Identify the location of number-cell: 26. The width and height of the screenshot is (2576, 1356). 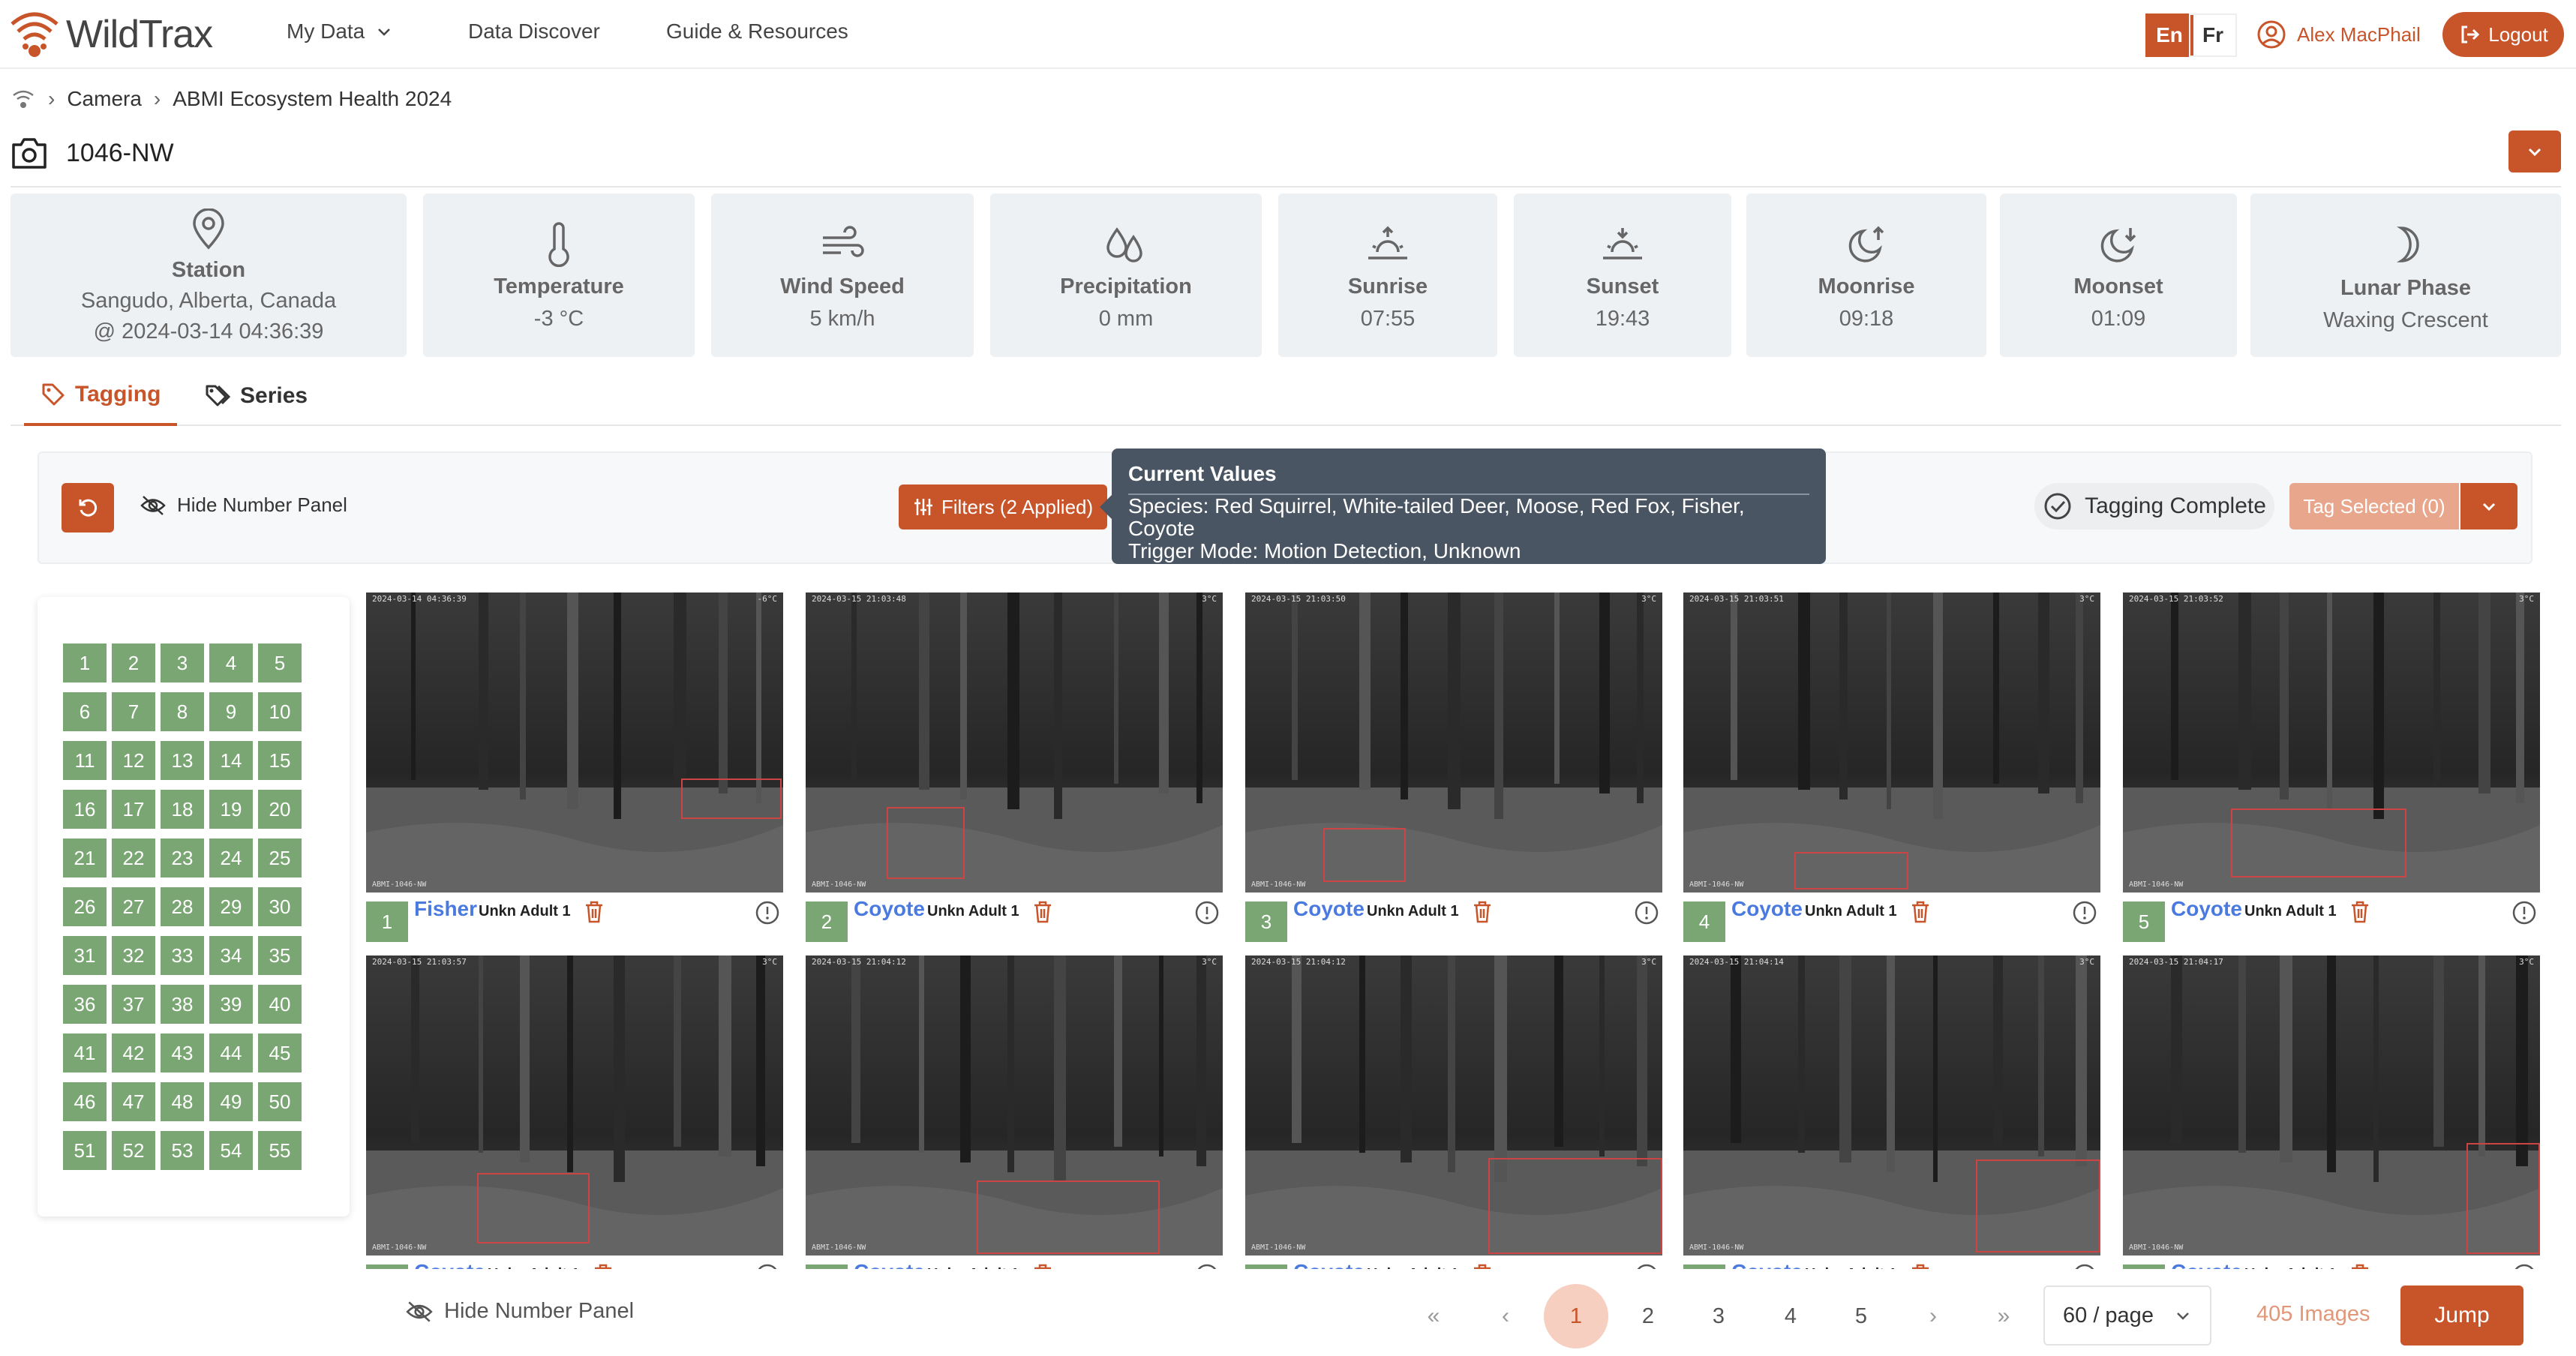
(85, 906).